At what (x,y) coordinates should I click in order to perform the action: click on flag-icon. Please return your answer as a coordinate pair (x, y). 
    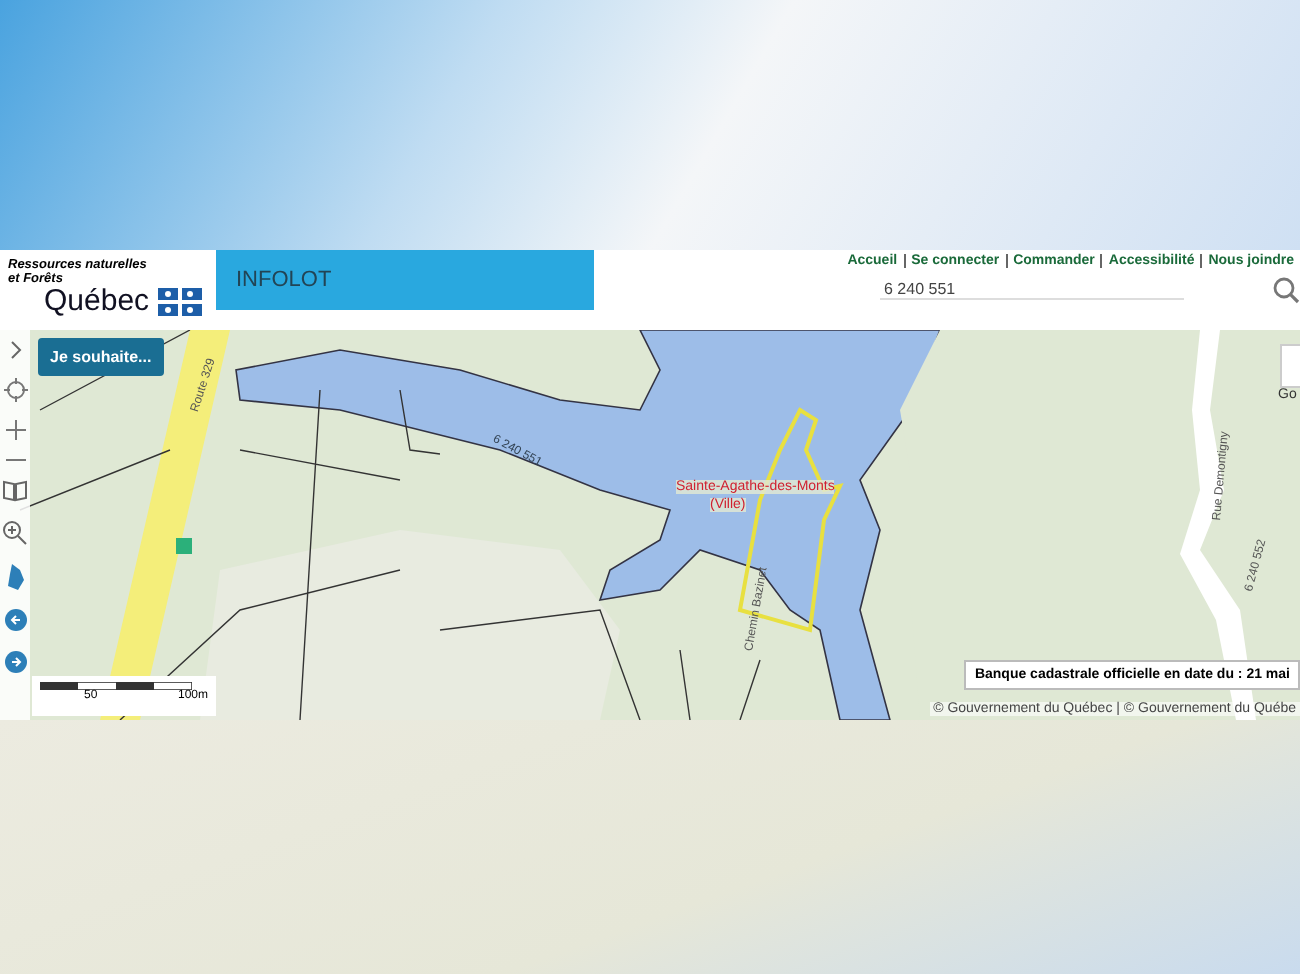
    Looking at the image, I should click on (179, 302).